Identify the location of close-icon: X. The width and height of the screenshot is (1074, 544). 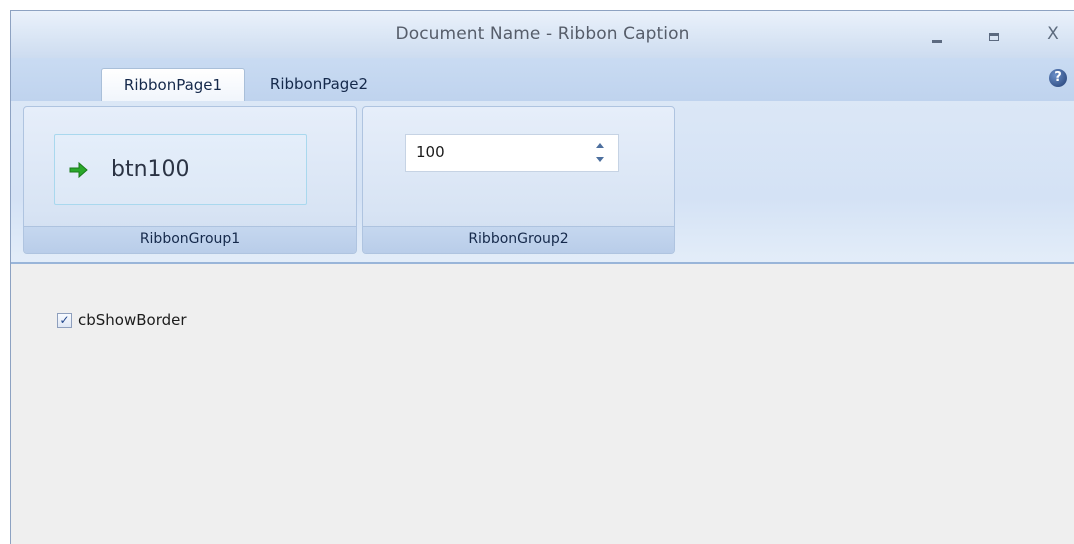
(1053, 34).